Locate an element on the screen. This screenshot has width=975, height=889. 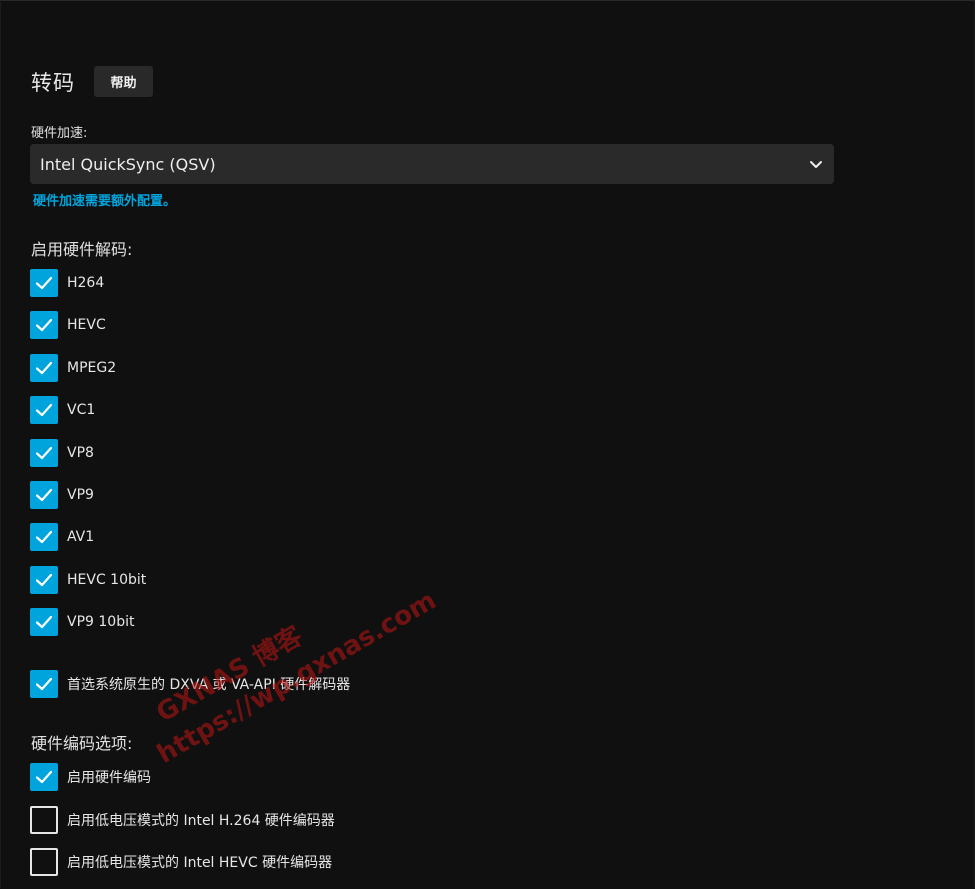
prefer-native-decoder-option: 首选系统原生的 DXVA 或 VA-API 硬件解码器 is located at coordinates (190, 684).